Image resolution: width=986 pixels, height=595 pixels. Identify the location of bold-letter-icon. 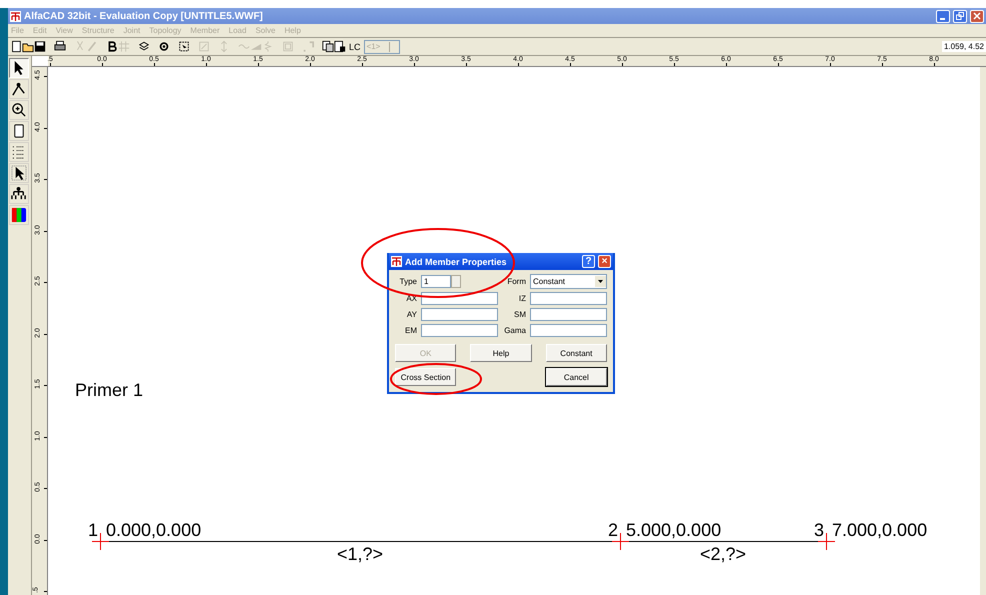
(112, 46).